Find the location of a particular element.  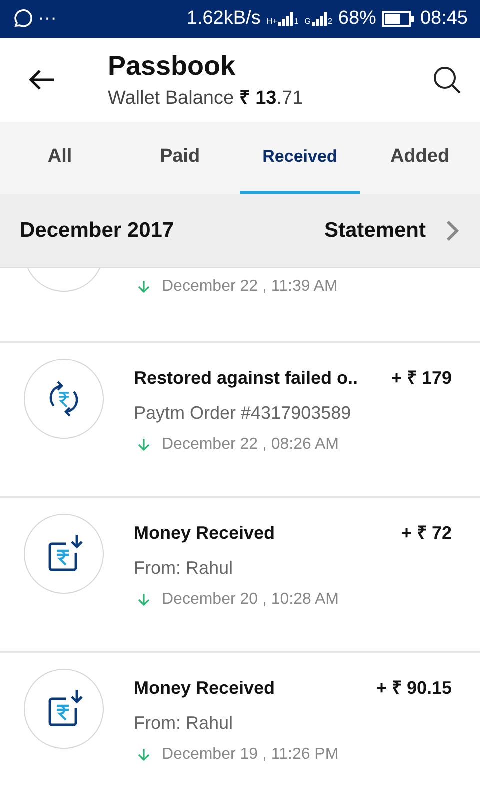

clock: 08:45 is located at coordinates (444, 19).